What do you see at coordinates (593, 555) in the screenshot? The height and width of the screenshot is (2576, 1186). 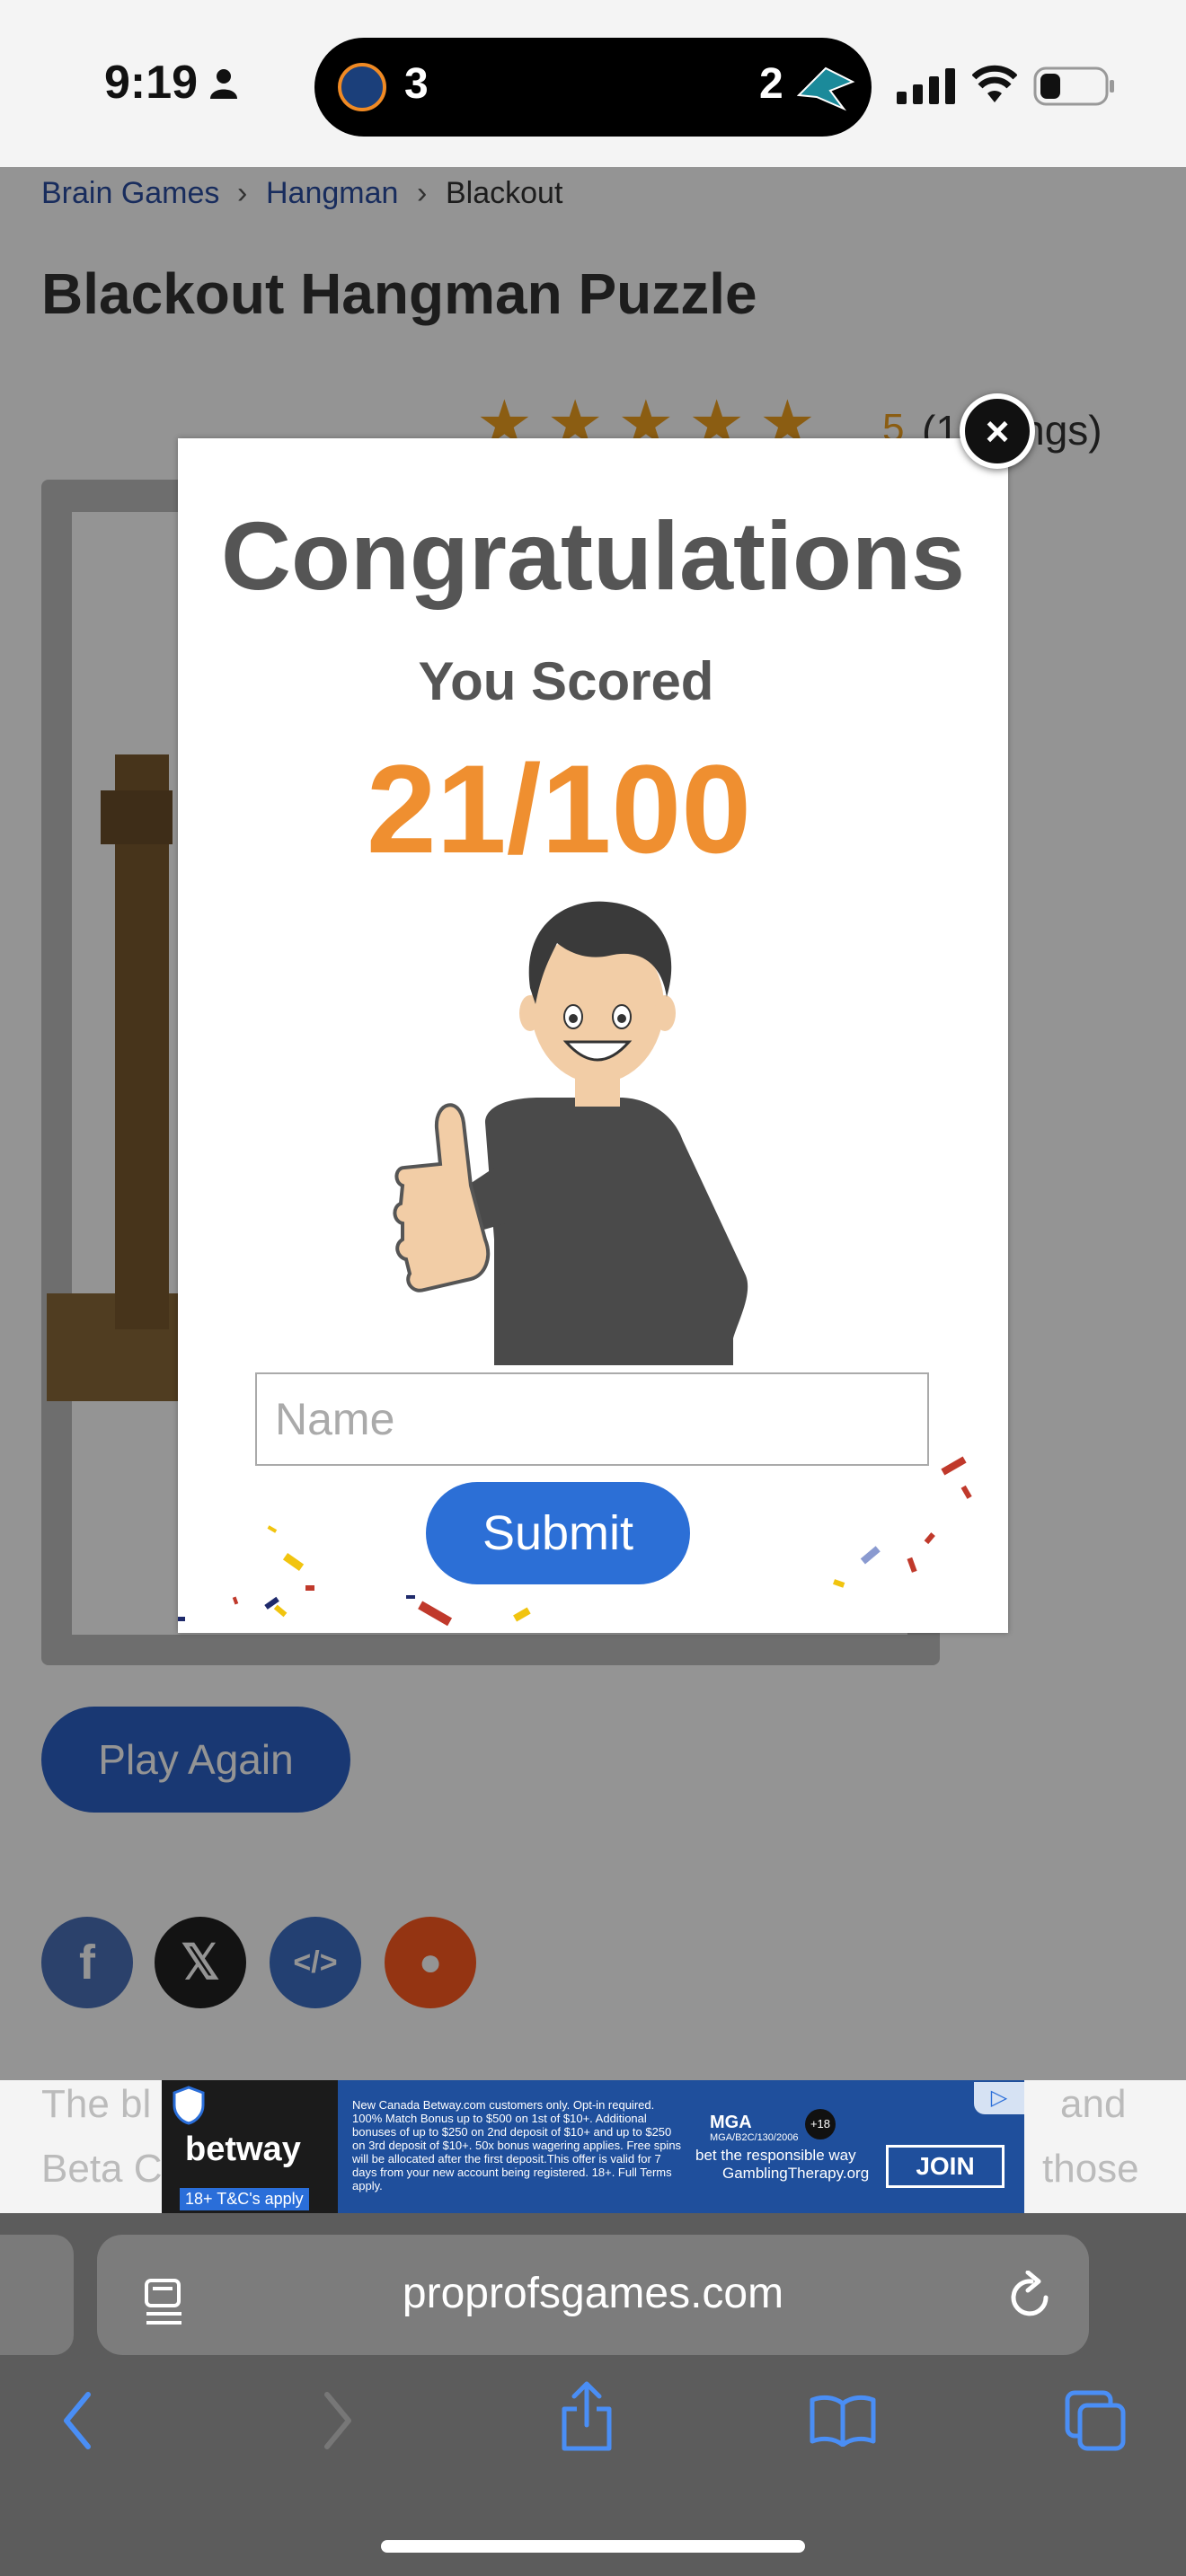 I see `modal-heading: Congratulations` at bounding box center [593, 555].